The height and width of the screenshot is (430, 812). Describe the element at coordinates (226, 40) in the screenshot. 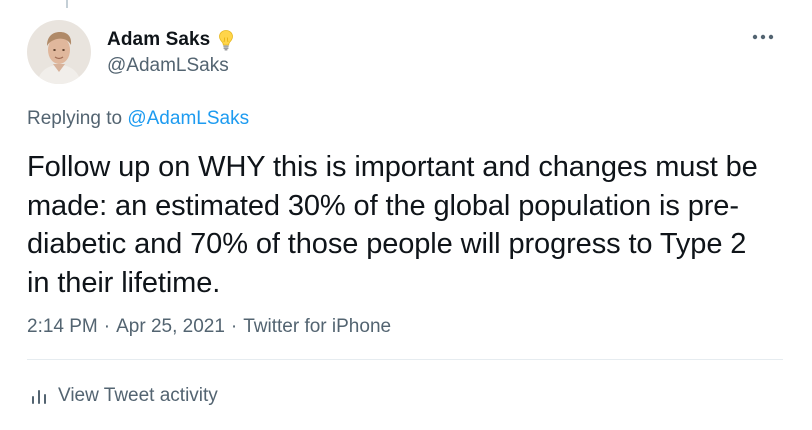

I see `lightbulb-icon` at that location.